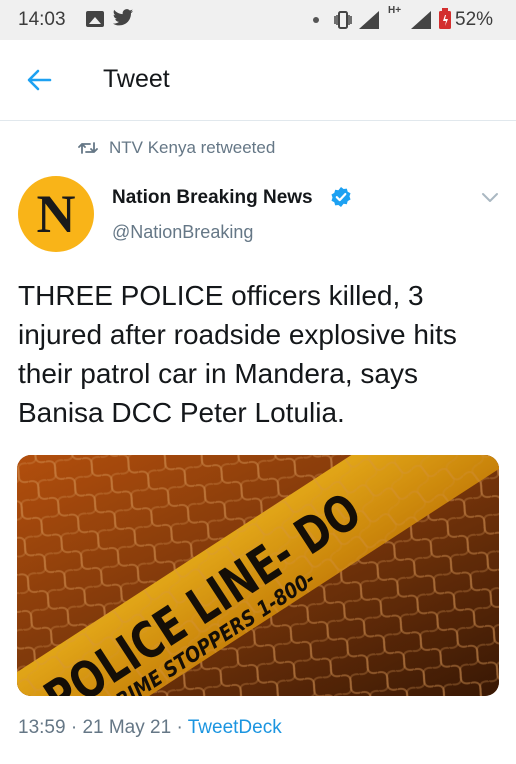  What do you see at coordinates (445, 21) in the screenshot?
I see `battery-icon` at bounding box center [445, 21].